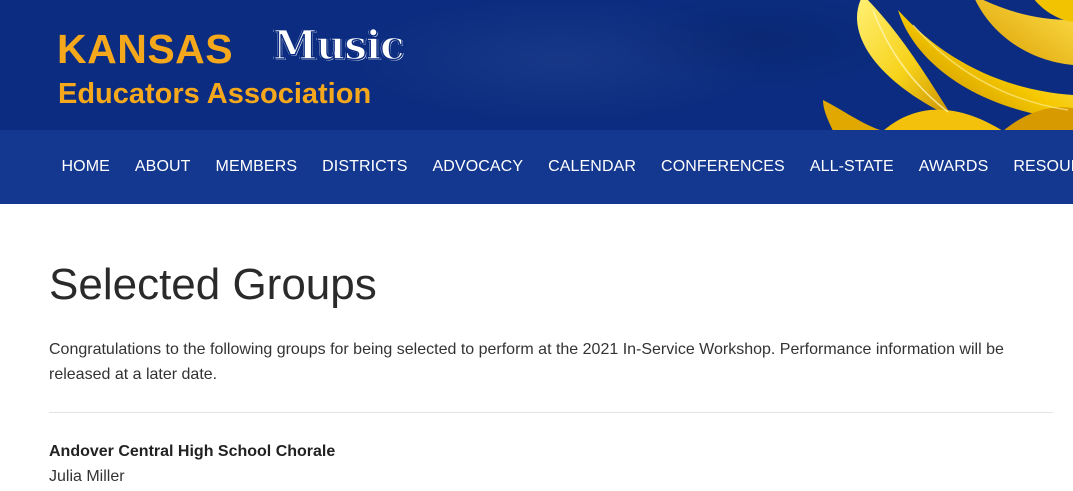  I want to click on nav-advocacy: ADVOCACY, so click(478, 167).